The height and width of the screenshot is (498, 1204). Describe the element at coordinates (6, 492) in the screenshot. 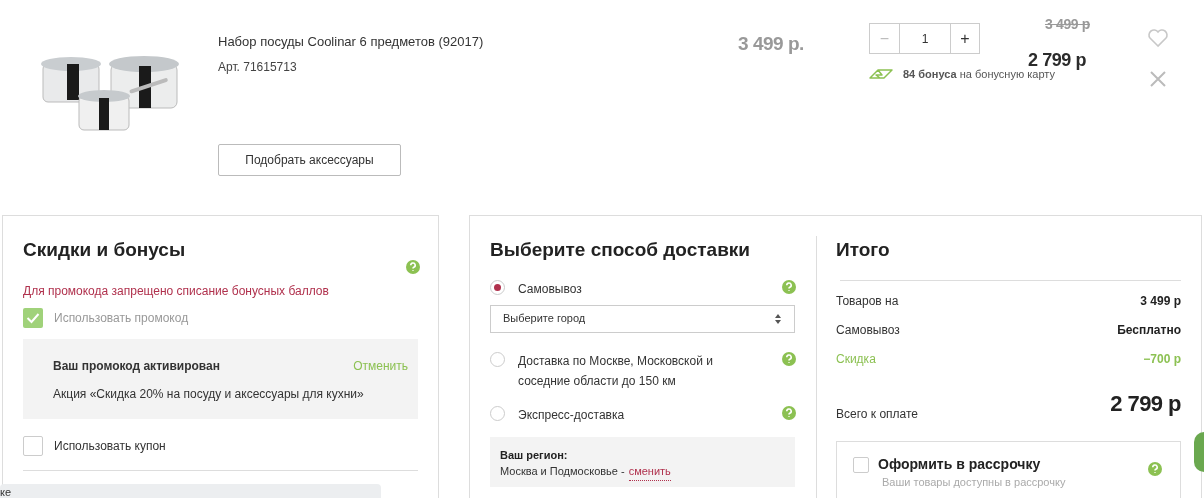

I see `toast-text: ке` at that location.